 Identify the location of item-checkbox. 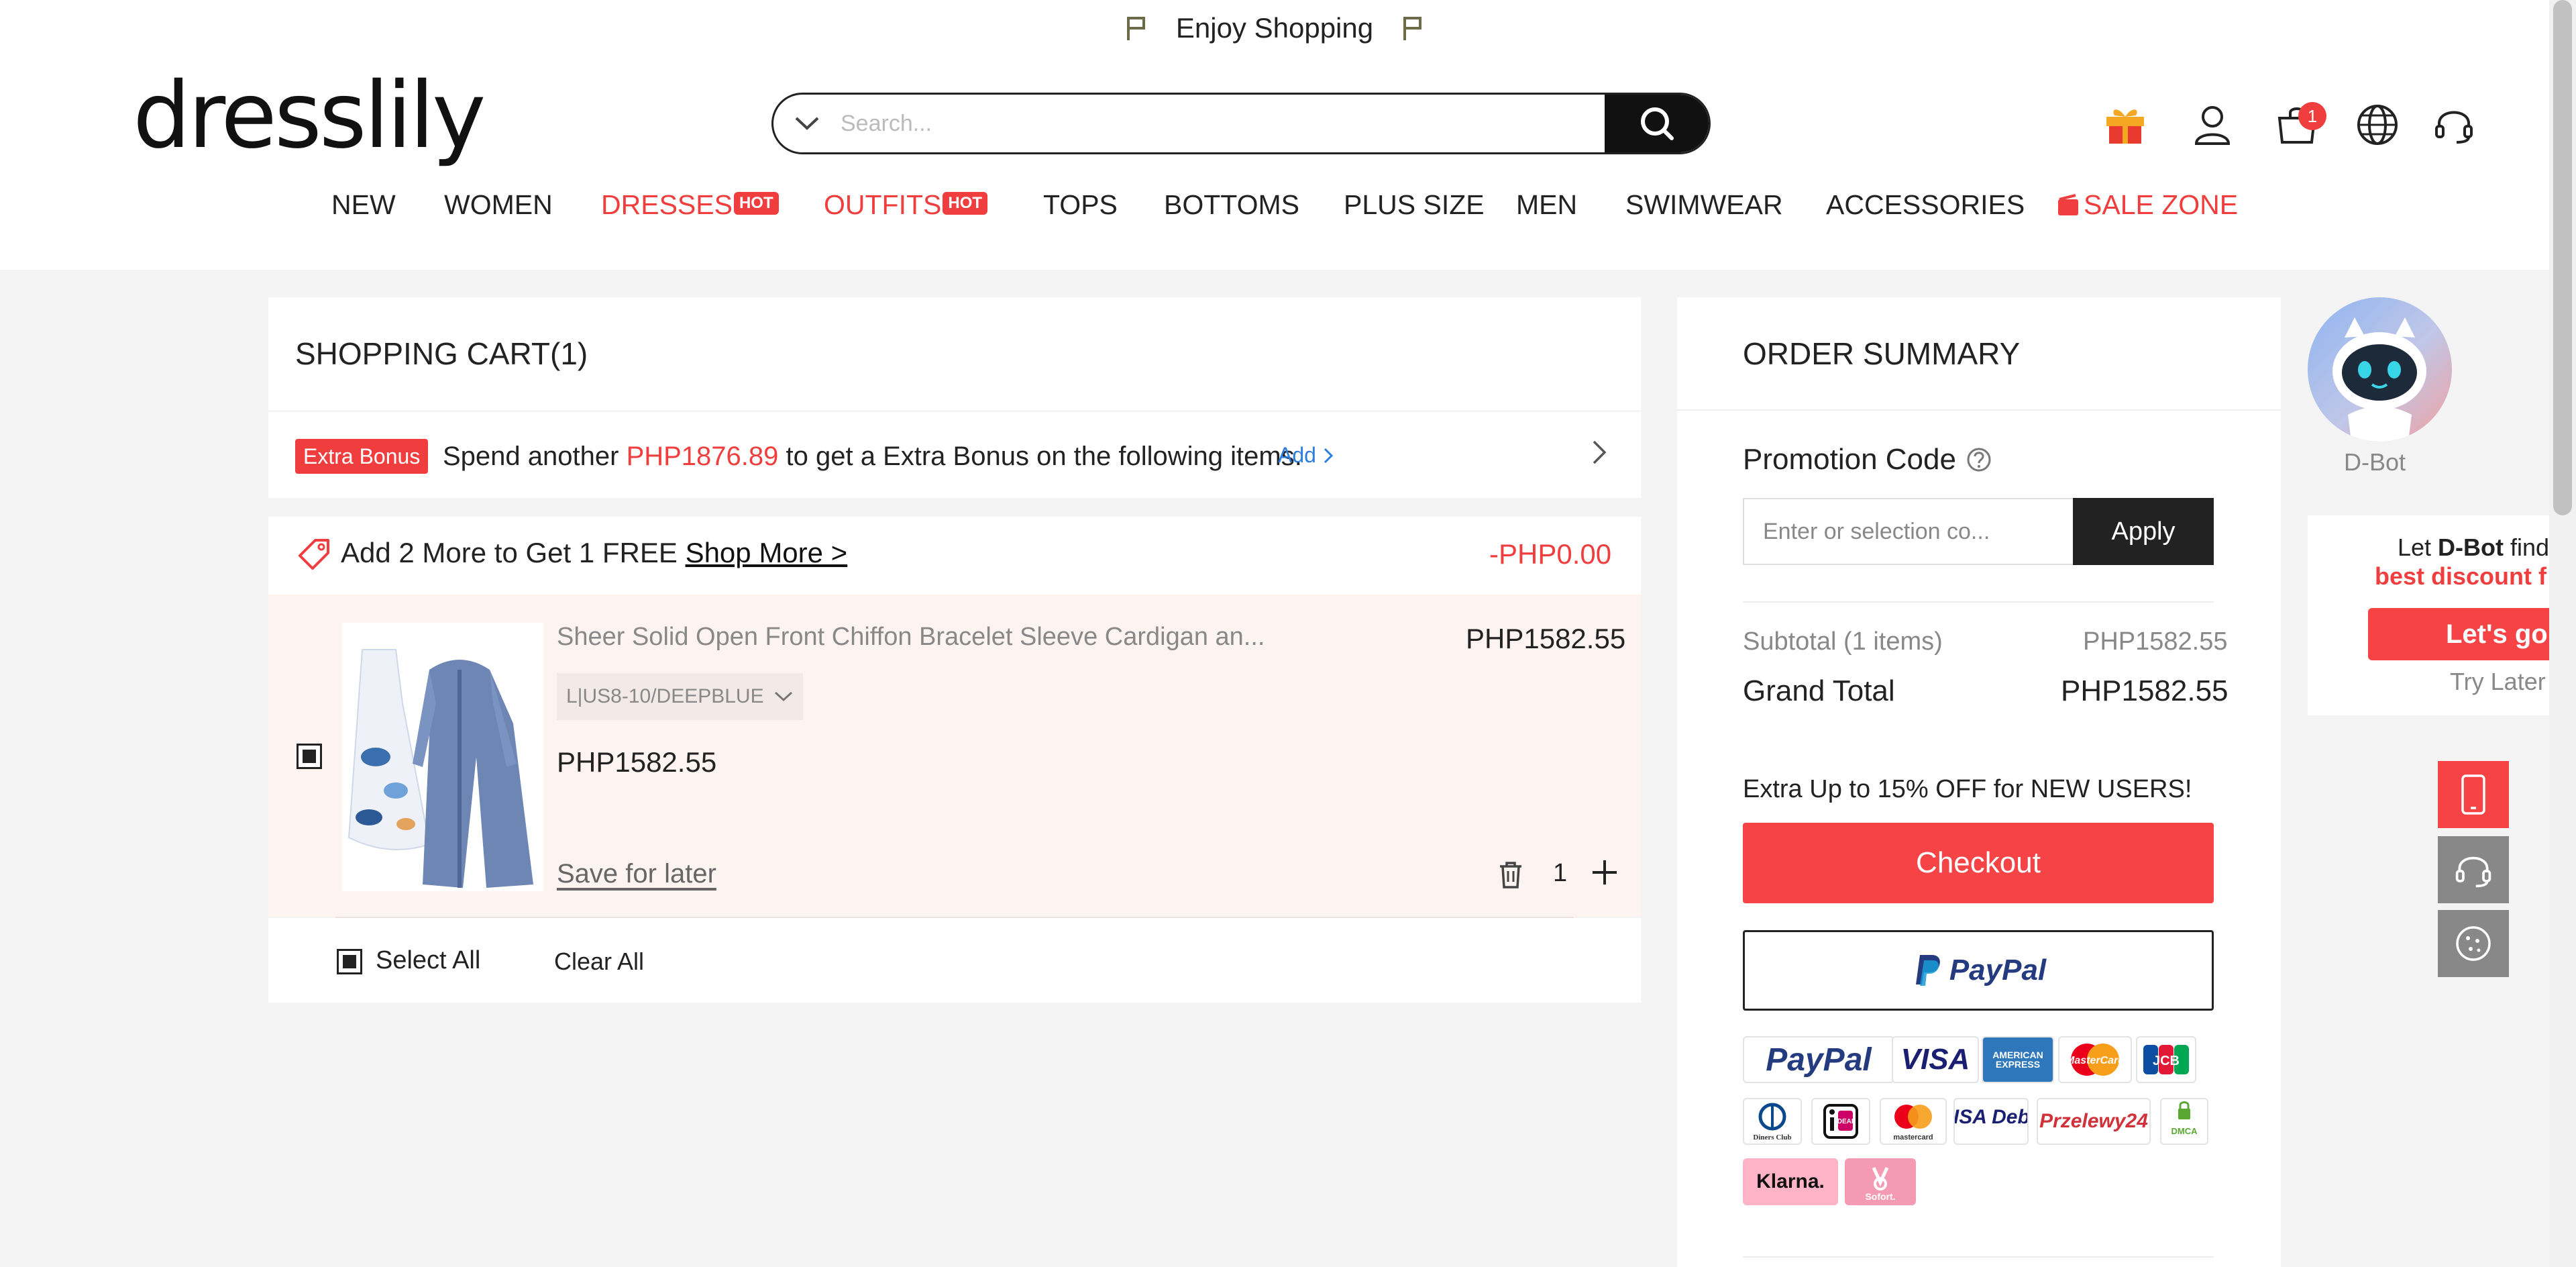
(309, 756).